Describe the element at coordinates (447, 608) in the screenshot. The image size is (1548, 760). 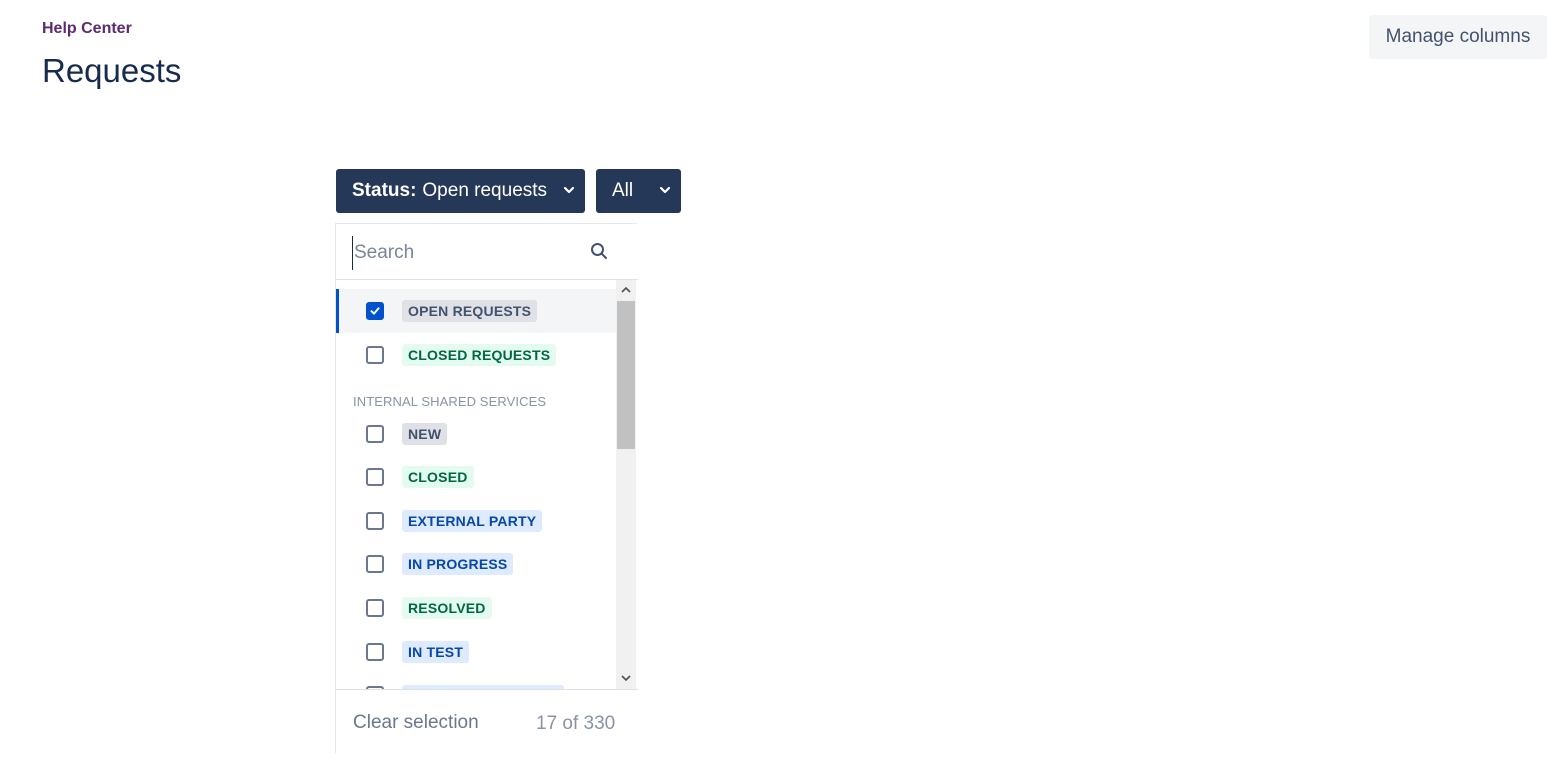
I see `status-lozenge: RESOLVED` at that location.